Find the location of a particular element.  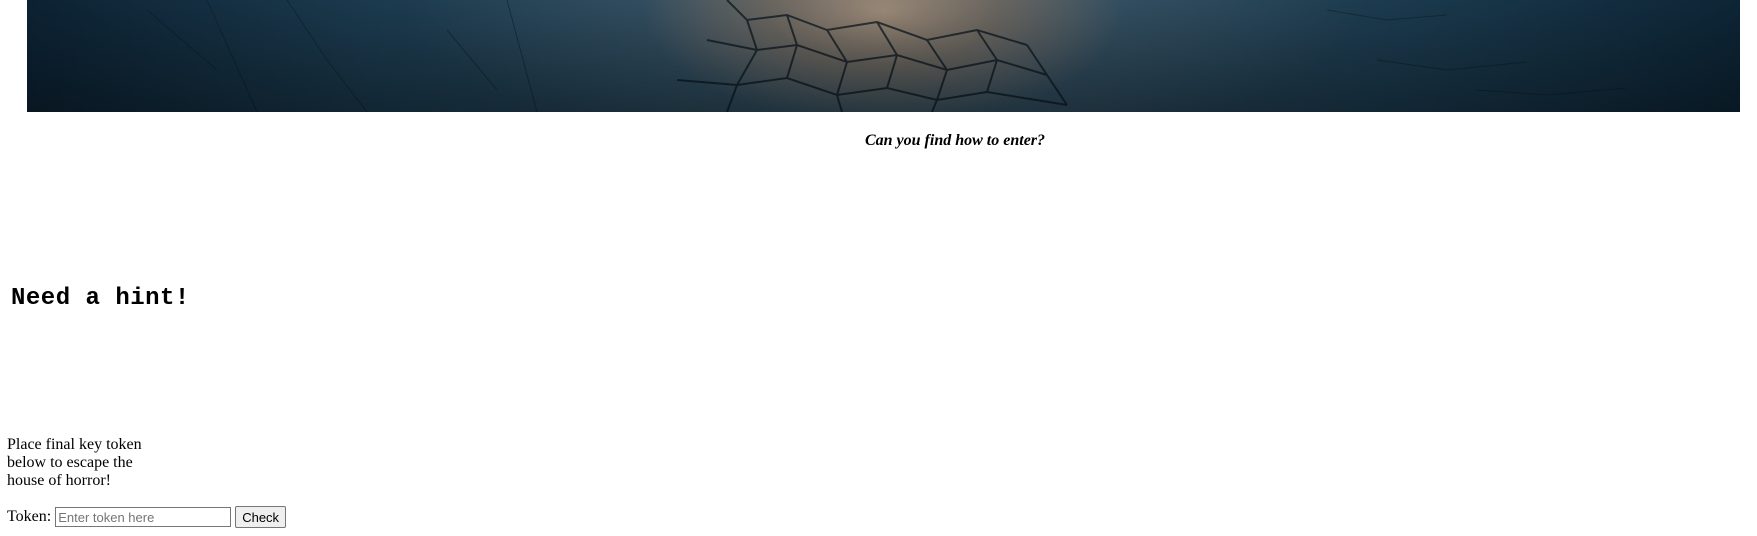

tagline: Can you find how to enter? is located at coordinates (955, 140).